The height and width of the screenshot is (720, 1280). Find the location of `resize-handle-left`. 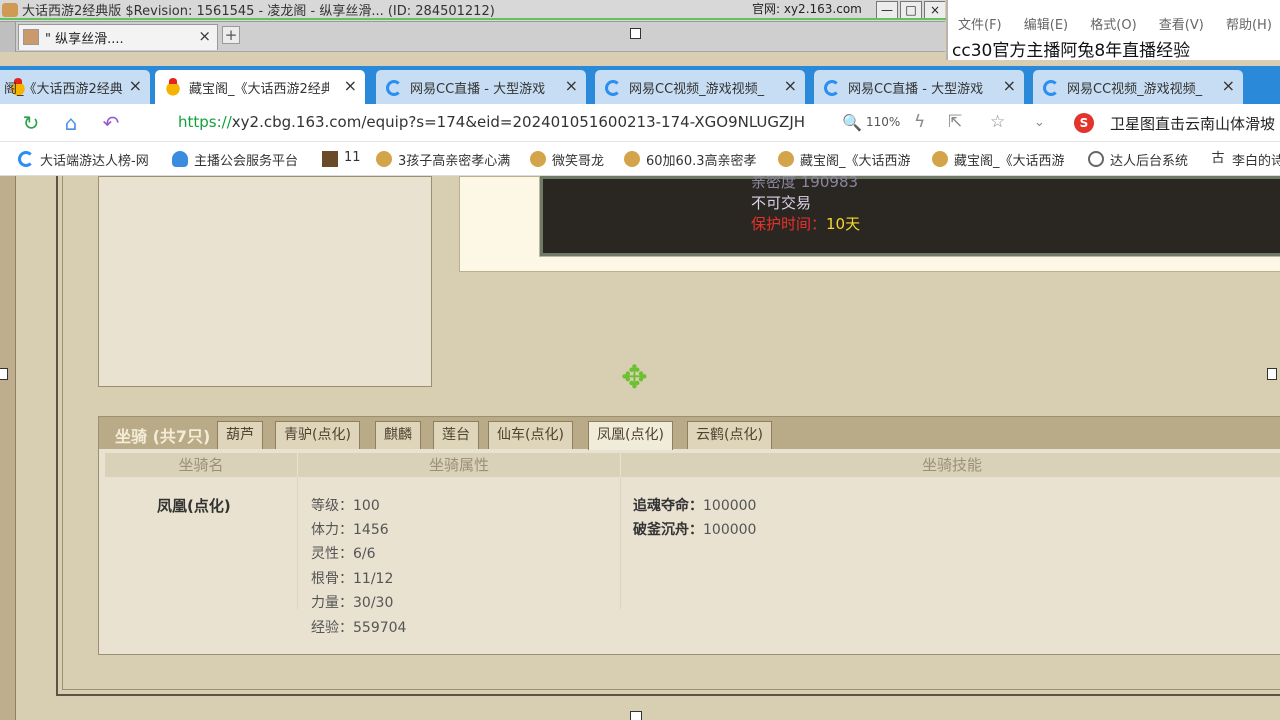

resize-handle-left is located at coordinates (4, 374).